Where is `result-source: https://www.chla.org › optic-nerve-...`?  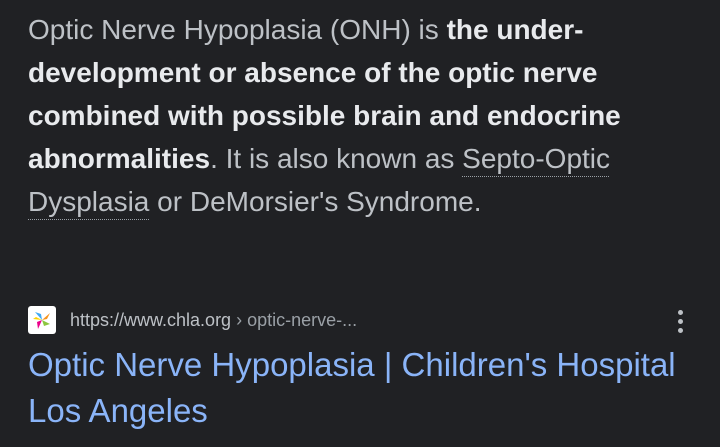 result-source: https://www.chla.org › optic-nerve-... is located at coordinates (360, 320).